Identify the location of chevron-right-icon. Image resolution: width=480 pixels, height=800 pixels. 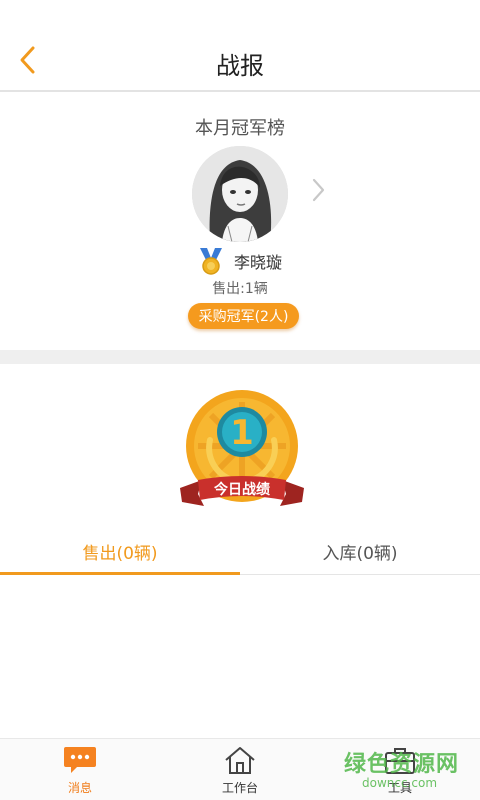
(318, 190).